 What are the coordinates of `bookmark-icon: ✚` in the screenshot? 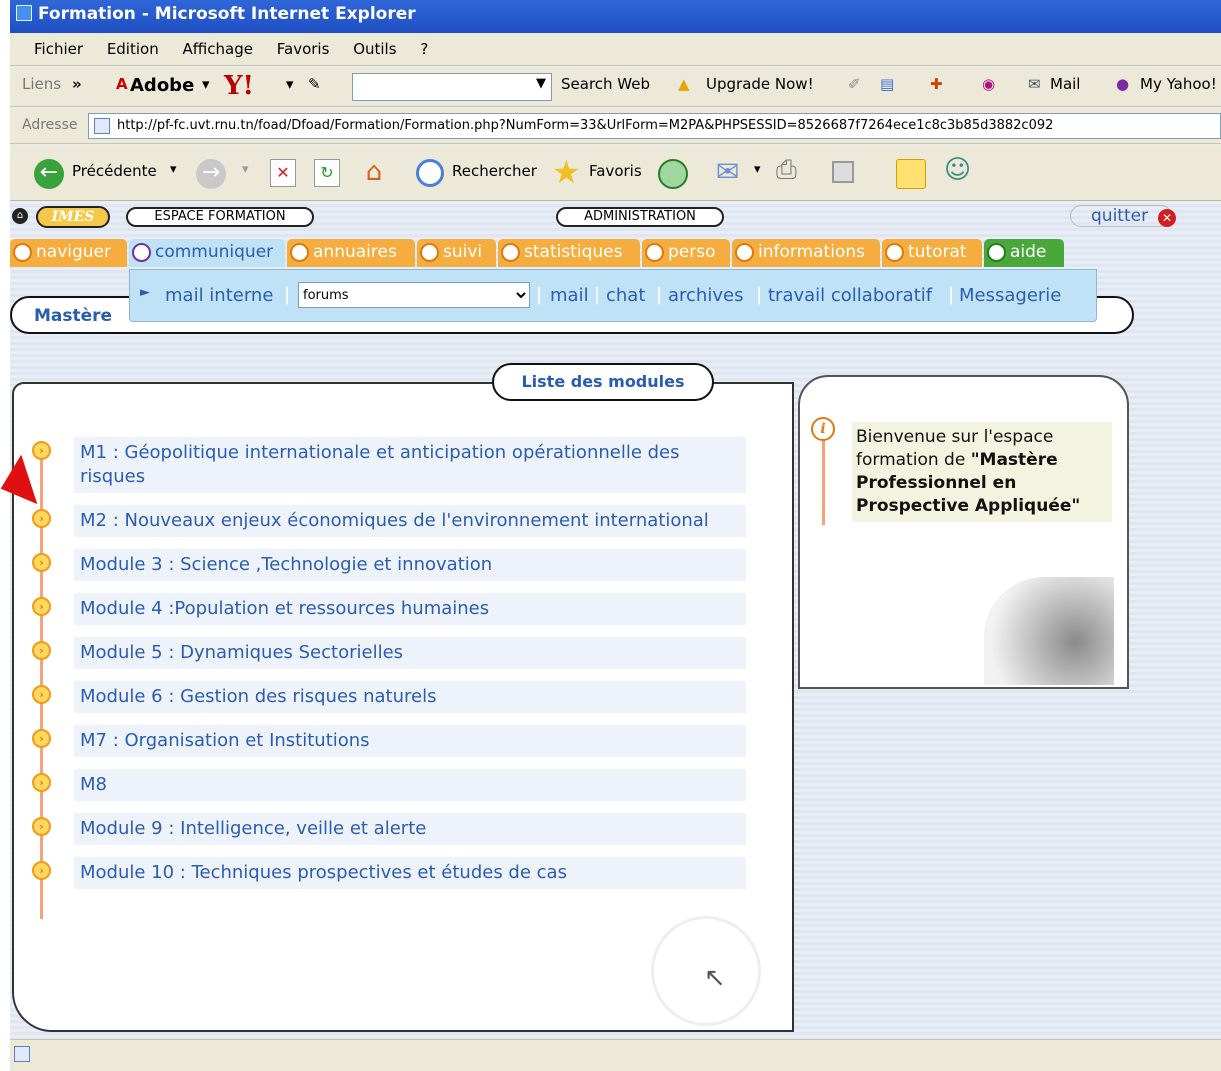 It's located at (936, 84).